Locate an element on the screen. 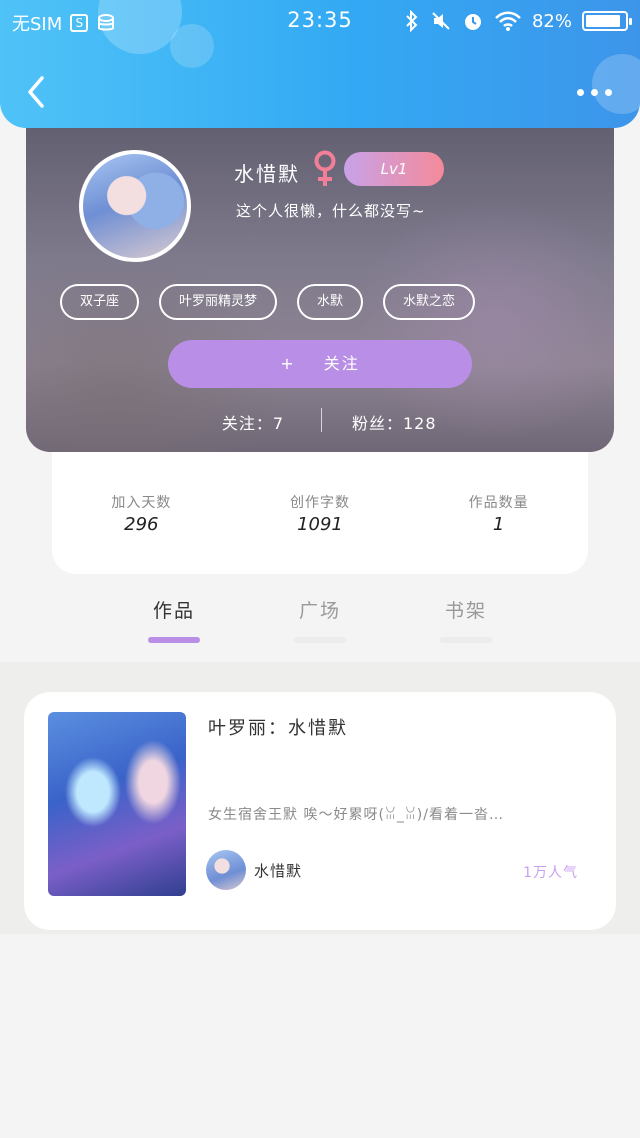 The height and width of the screenshot is (1138, 640). author-avatar is located at coordinates (226, 870).